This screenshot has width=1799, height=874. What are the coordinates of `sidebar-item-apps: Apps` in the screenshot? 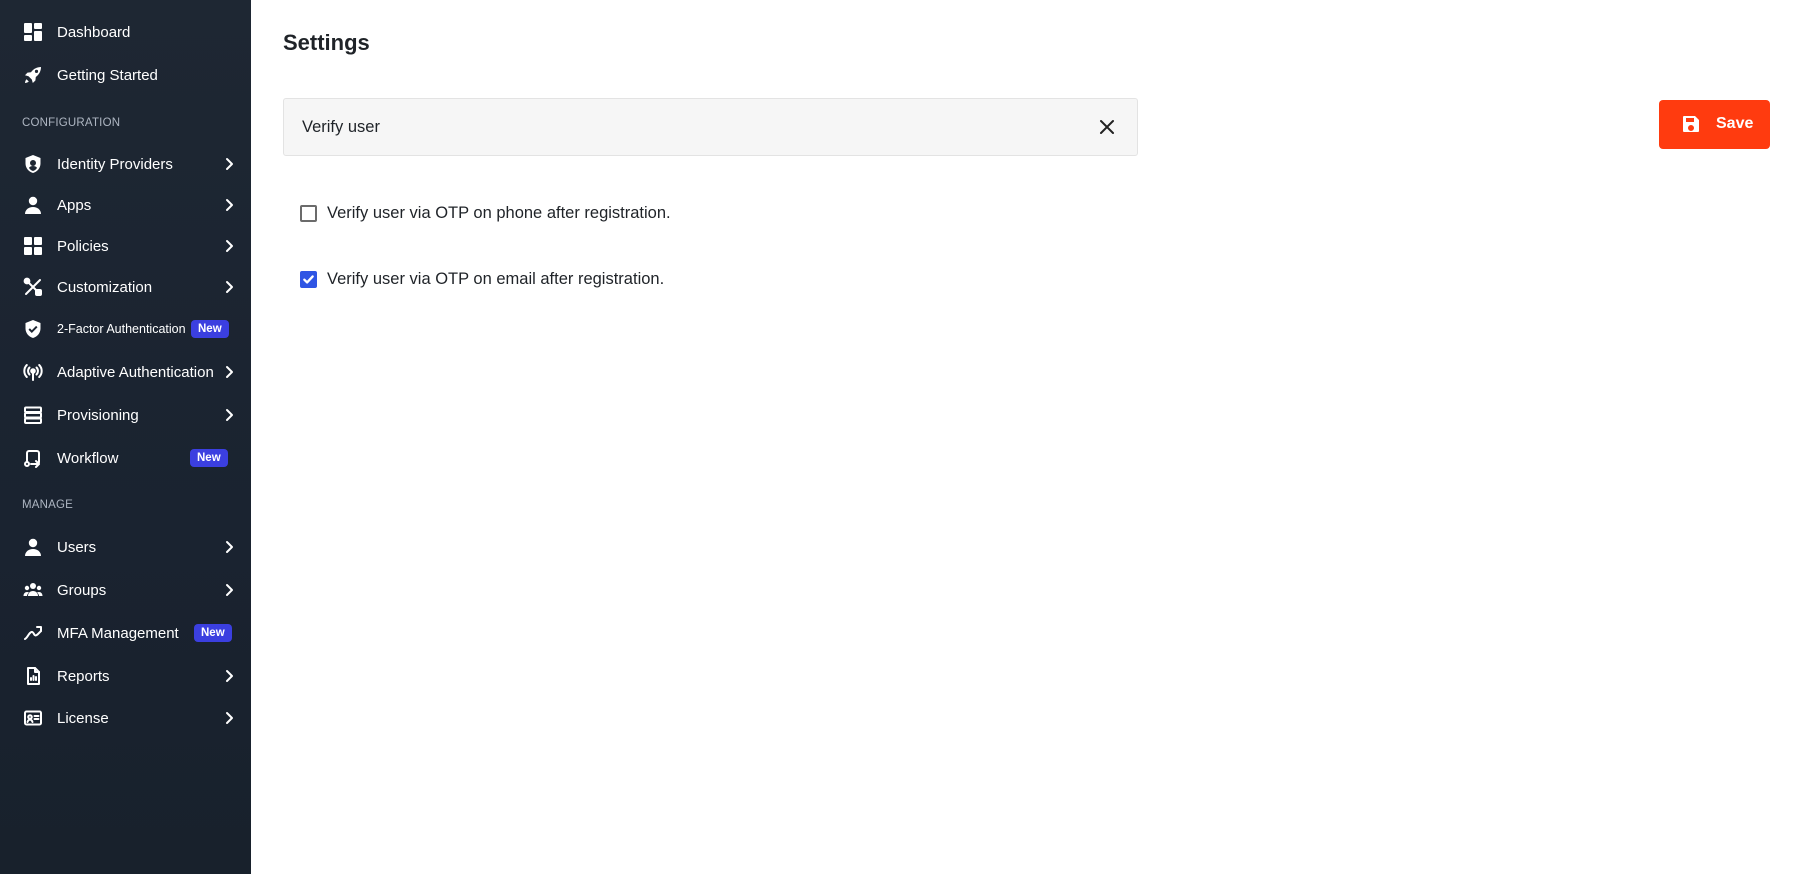 It's located at (125, 205).